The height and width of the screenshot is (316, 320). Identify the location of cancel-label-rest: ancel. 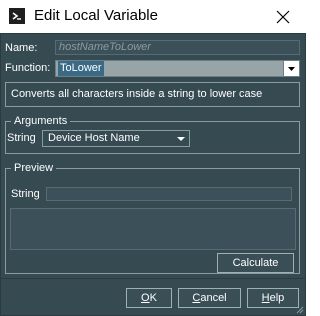
(213, 298).